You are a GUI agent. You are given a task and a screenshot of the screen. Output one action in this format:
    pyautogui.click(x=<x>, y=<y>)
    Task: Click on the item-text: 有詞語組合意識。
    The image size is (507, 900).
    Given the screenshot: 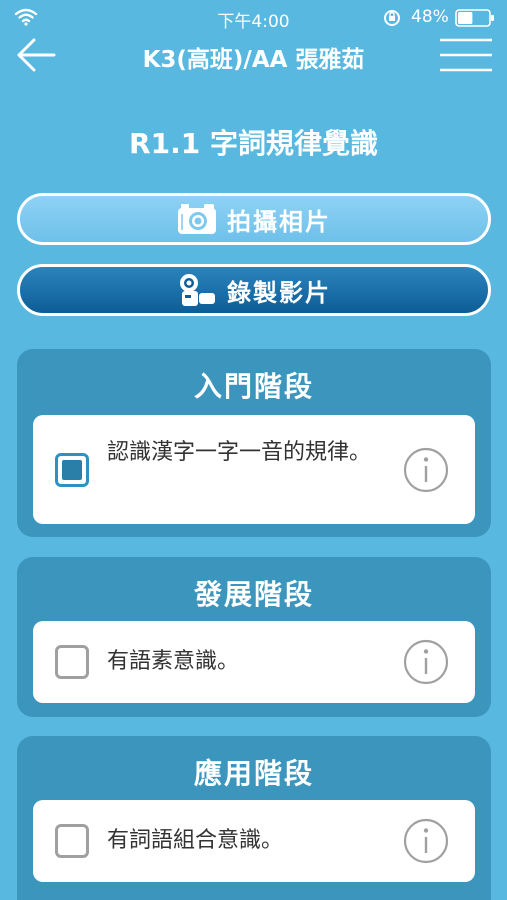 What is the action you would take?
    pyautogui.click(x=195, y=840)
    